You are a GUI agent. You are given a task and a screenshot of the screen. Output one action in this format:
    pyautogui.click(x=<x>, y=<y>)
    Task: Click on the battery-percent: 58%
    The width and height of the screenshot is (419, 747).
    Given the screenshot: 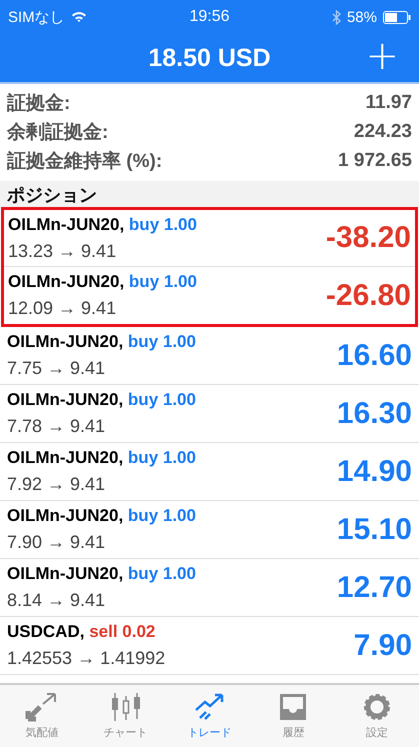 What is the action you would take?
    pyautogui.click(x=361, y=17)
    